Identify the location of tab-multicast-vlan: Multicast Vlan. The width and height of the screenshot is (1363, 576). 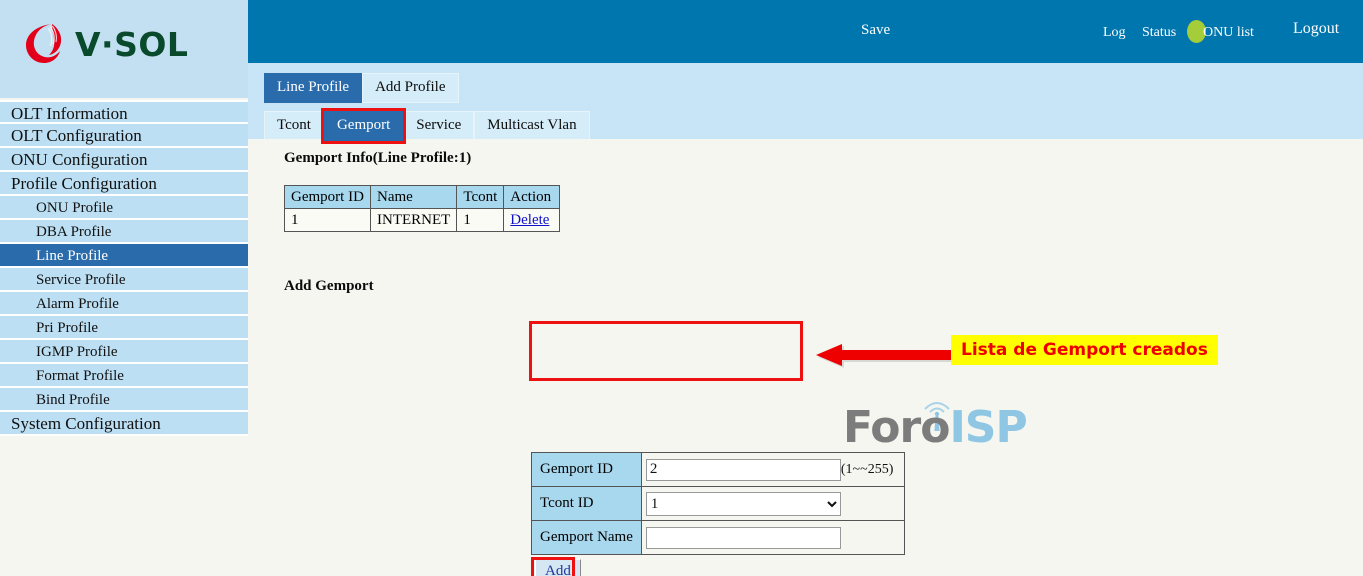
(532, 126).